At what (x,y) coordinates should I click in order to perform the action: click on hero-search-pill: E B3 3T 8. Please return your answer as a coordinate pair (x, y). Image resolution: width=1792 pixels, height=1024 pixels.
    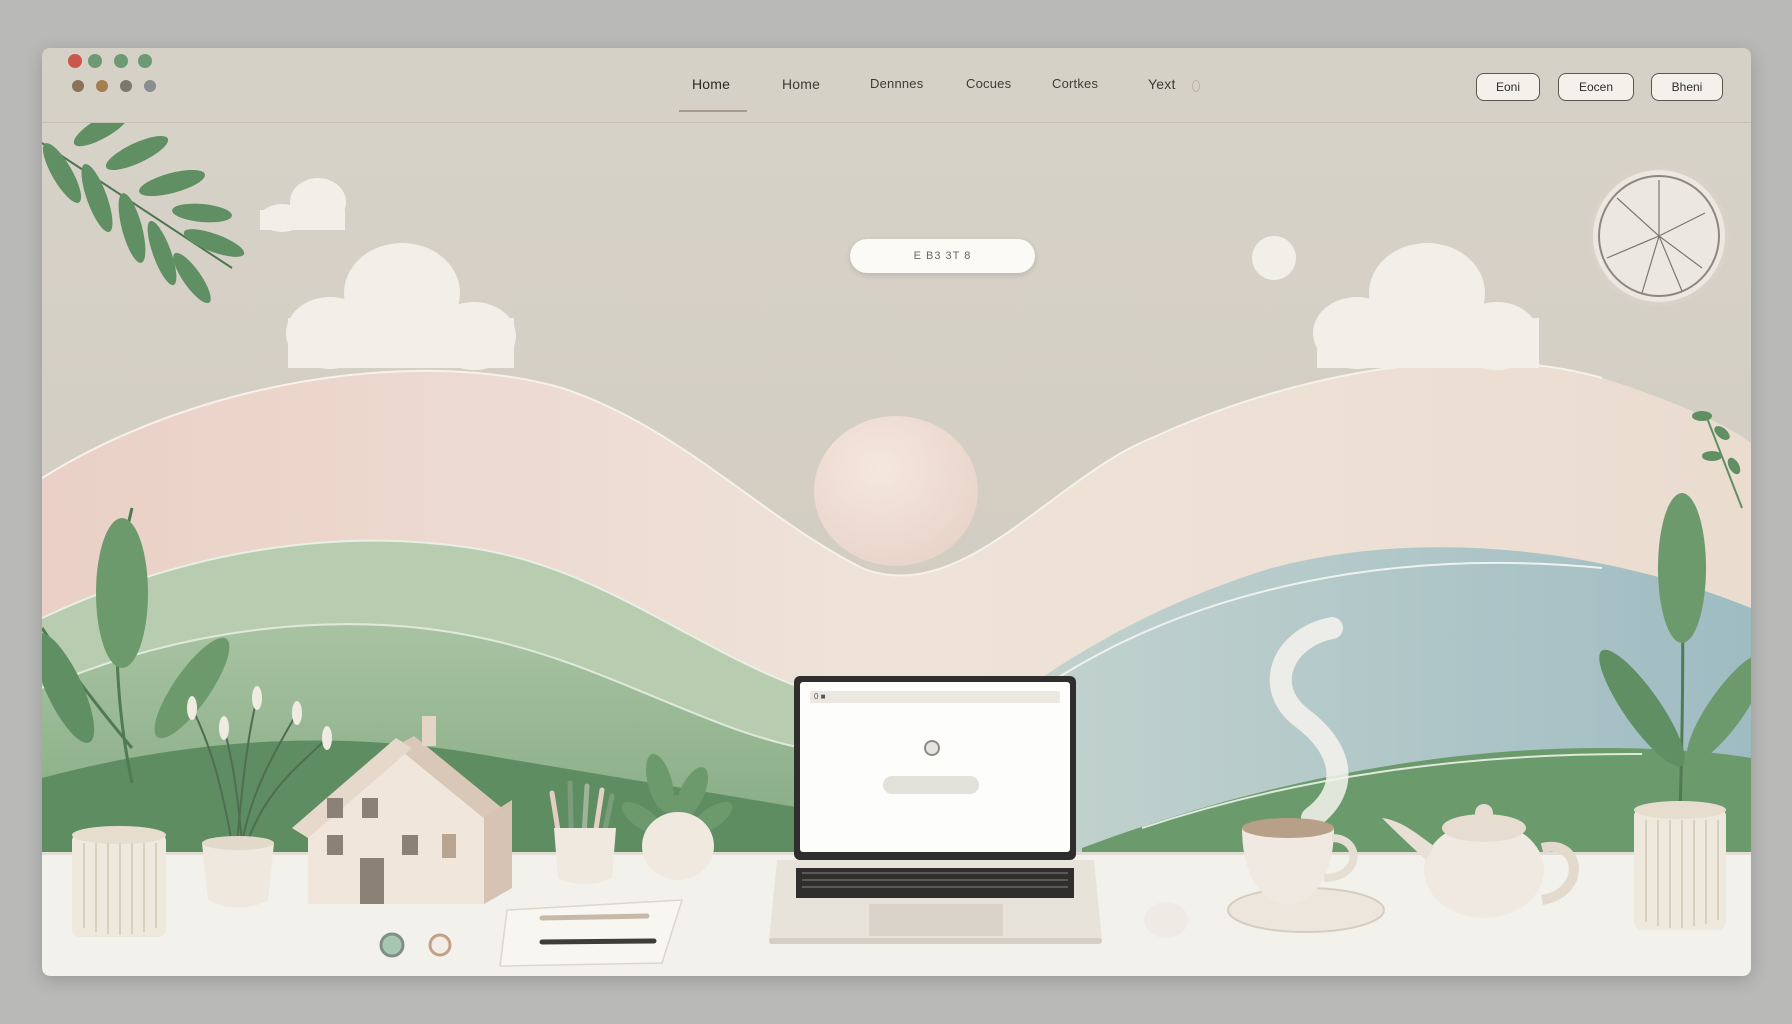
    Looking at the image, I should click on (942, 256).